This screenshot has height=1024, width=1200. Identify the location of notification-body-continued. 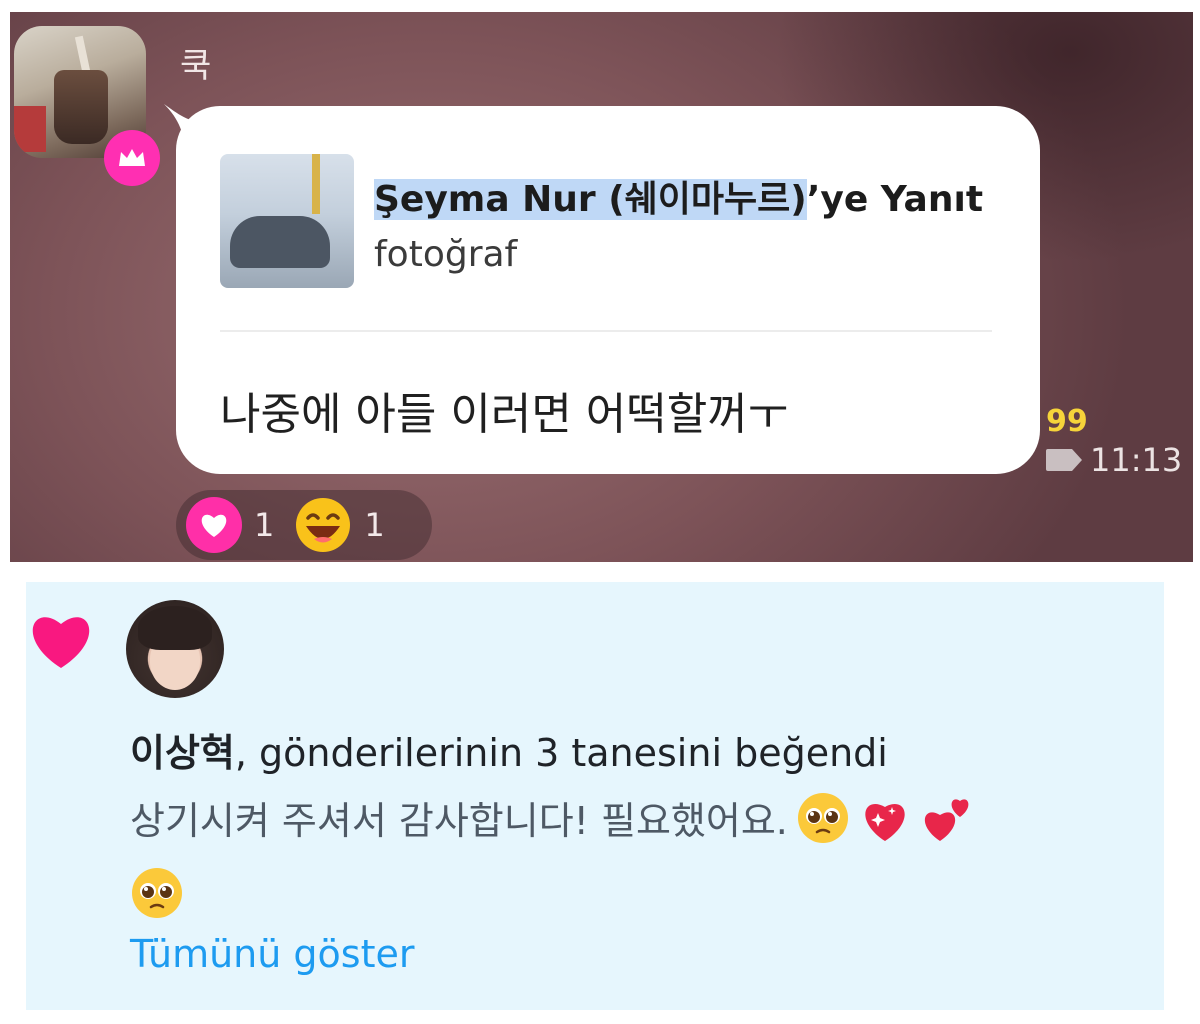
(157, 893).